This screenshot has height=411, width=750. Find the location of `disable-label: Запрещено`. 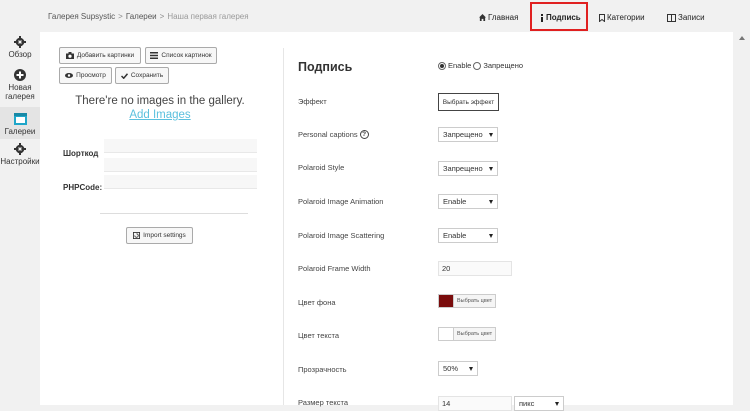

disable-label: Запрещено is located at coordinates (503, 65).